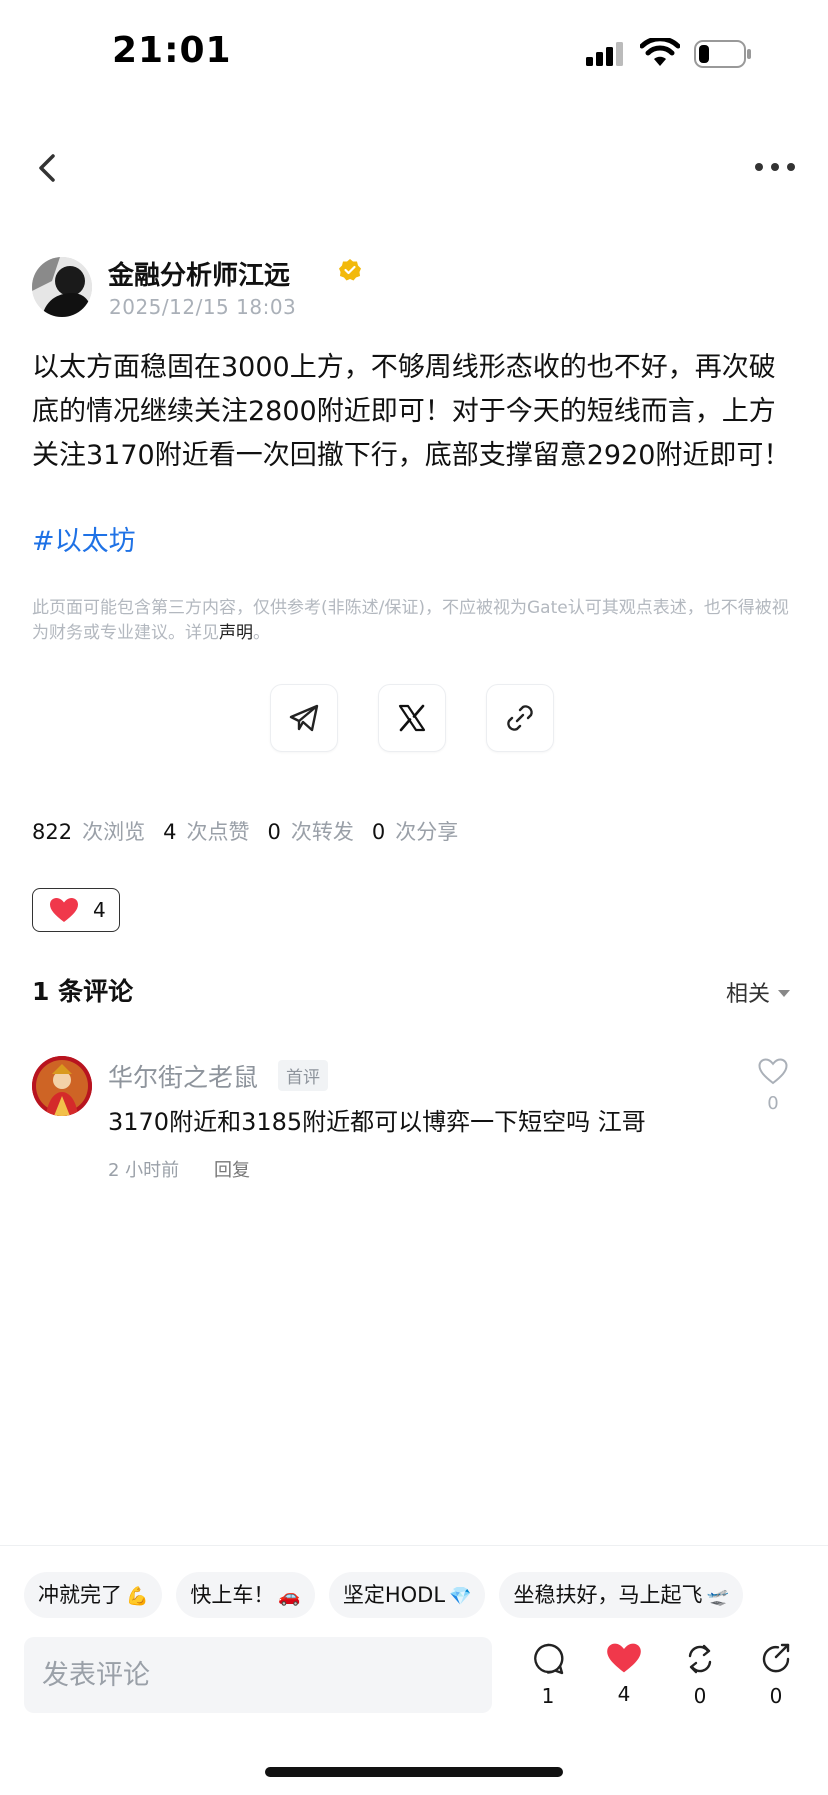  I want to click on sort-label: 相关, so click(747, 994).